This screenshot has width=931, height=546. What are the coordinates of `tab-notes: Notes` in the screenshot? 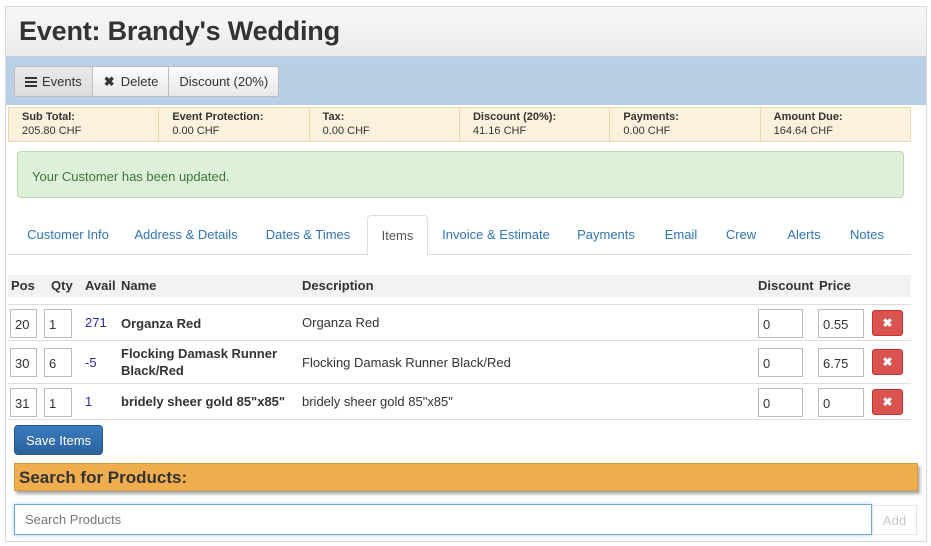 It's located at (867, 235).